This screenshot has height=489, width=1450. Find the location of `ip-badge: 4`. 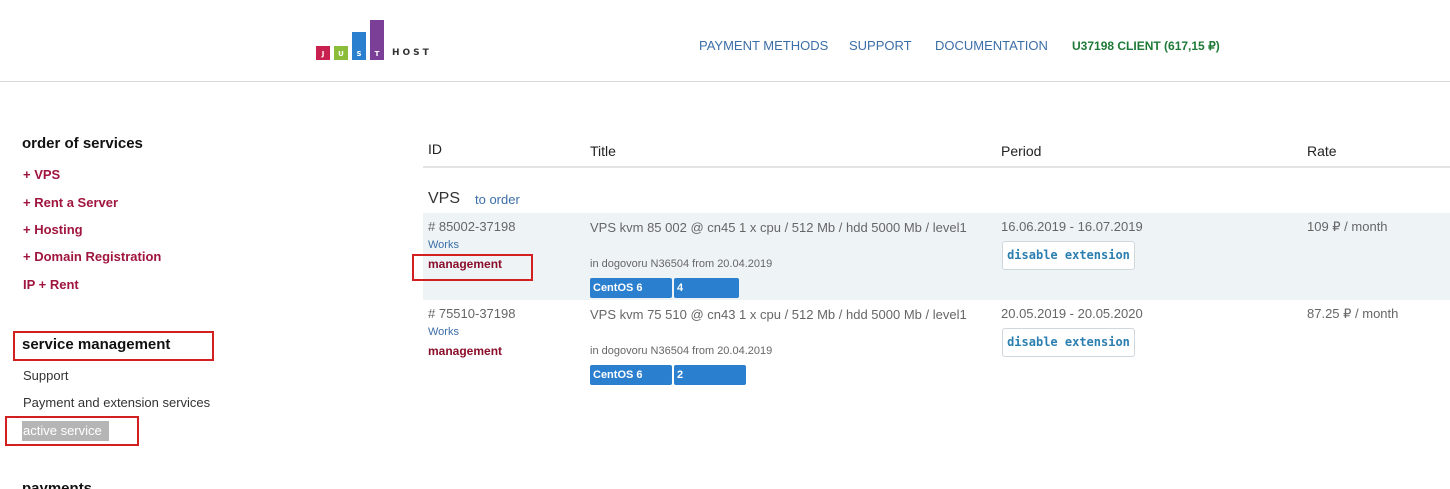

ip-badge: 4 is located at coordinates (706, 288).